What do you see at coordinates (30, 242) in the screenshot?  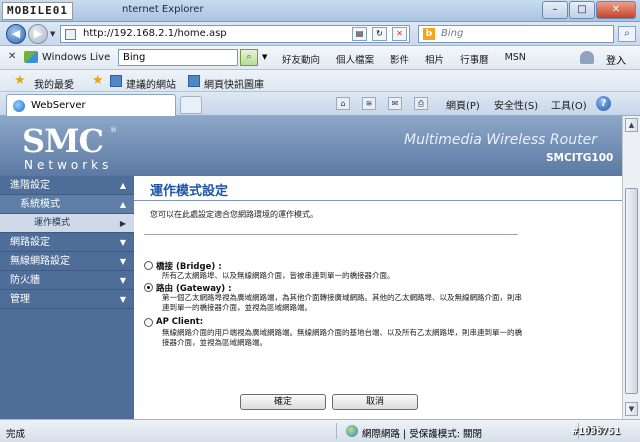 I see `sidebar-item-label: 網路設定` at bounding box center [30, 242].